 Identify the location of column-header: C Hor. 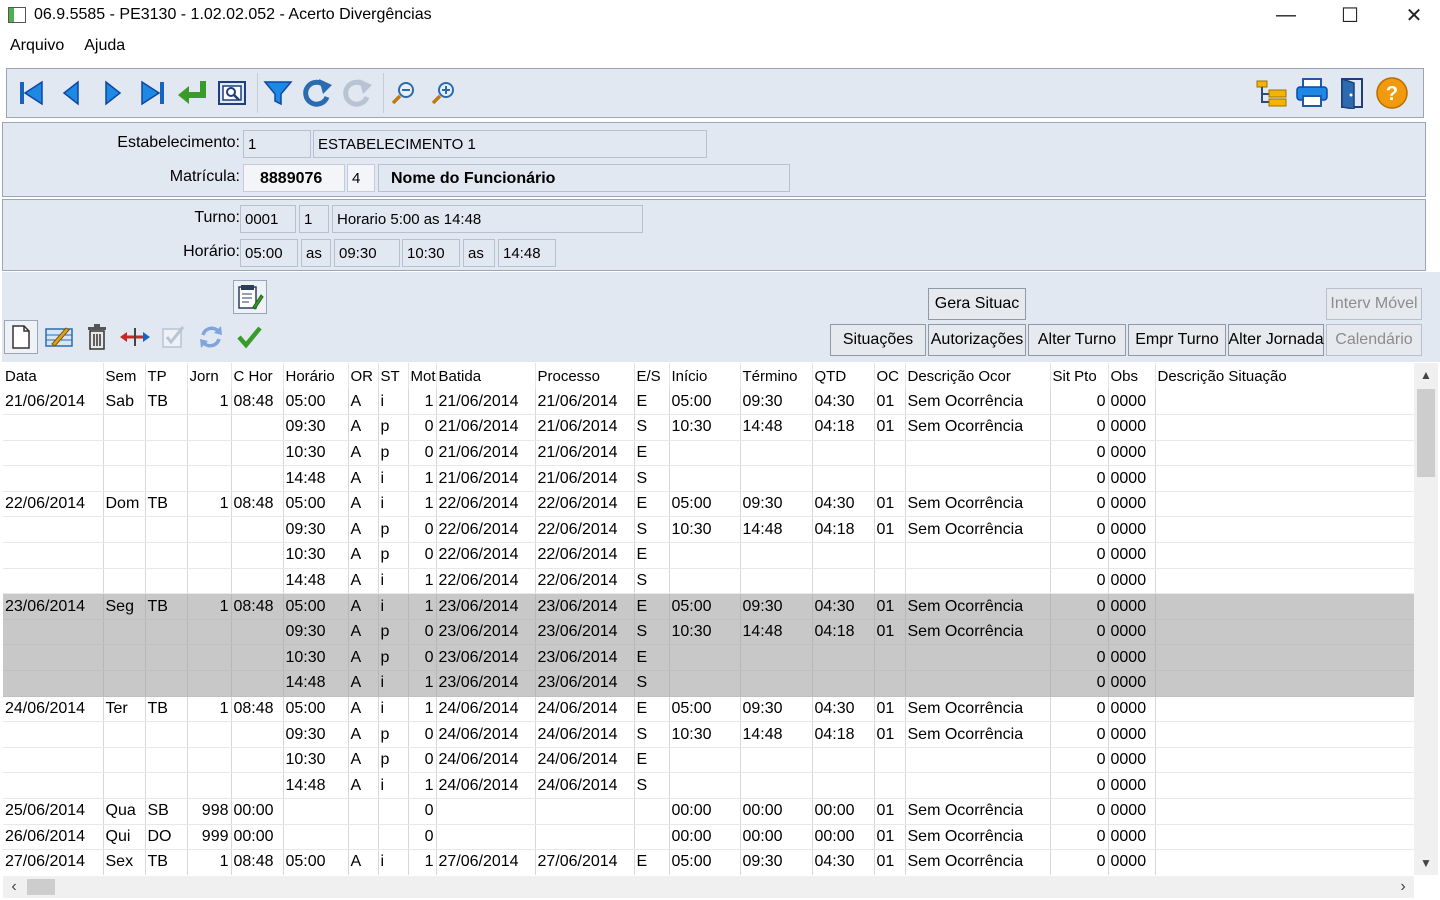
(257, 376).